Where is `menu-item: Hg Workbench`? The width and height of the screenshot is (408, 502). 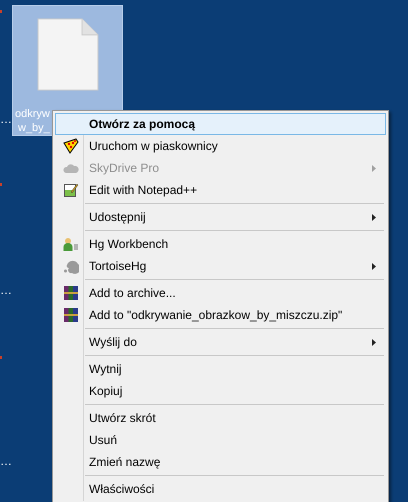
menu-item: Hg Workbench is located at coordinates (220, 244).